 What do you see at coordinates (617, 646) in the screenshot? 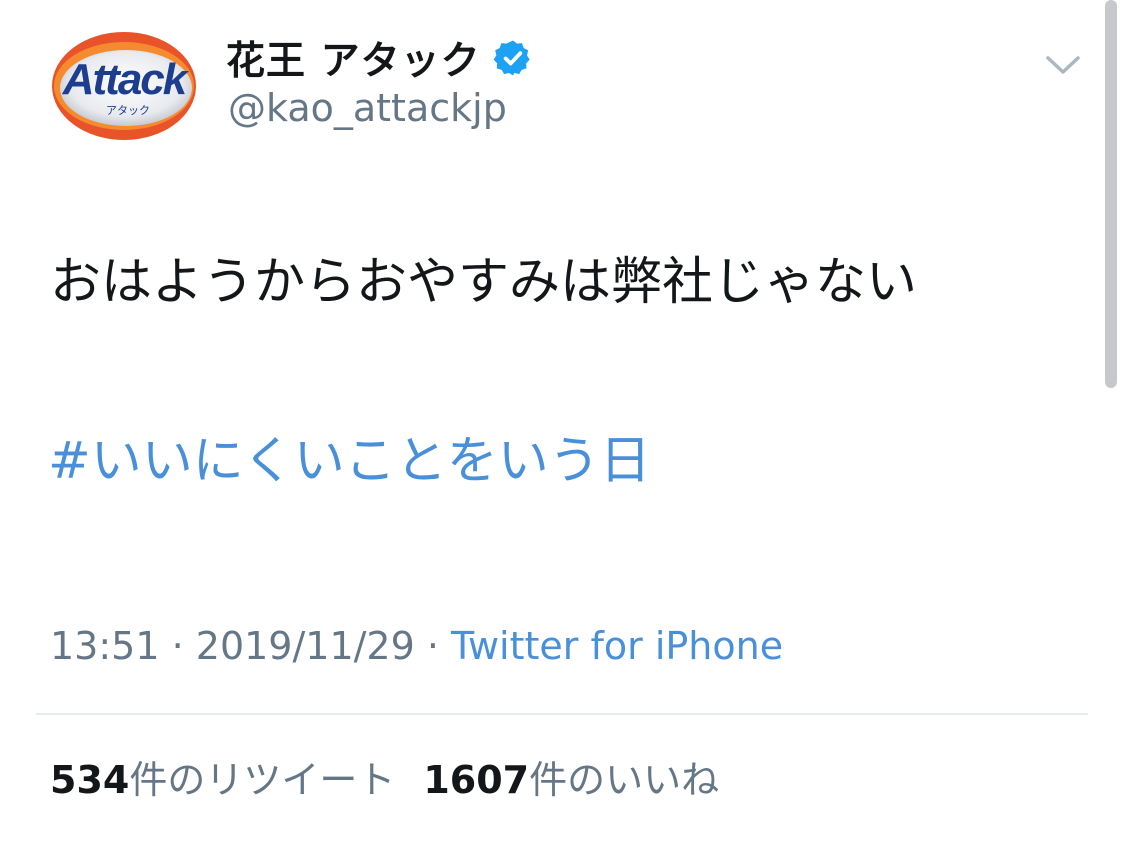
I see `tweet-source-link: Twitter for iPhone` at bounding box center [617, 646].